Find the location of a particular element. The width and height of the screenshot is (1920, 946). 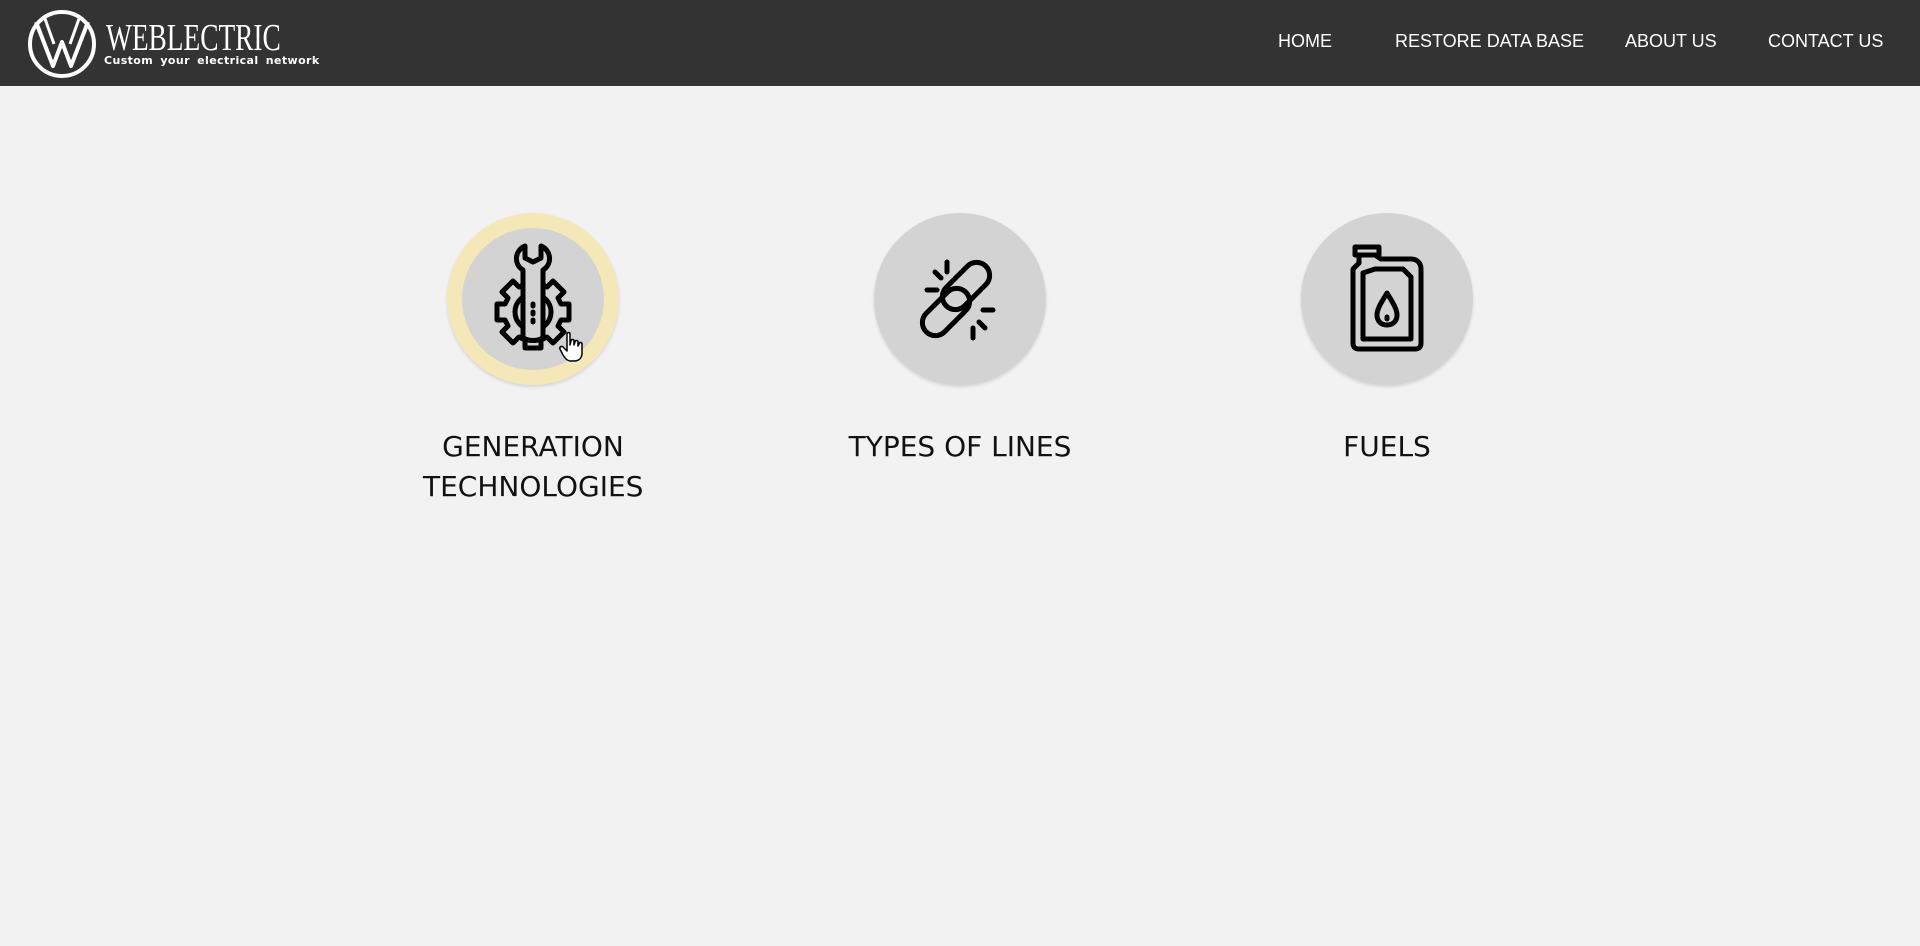

fuels-label: FUELS is located at coordinates (1387, 446).